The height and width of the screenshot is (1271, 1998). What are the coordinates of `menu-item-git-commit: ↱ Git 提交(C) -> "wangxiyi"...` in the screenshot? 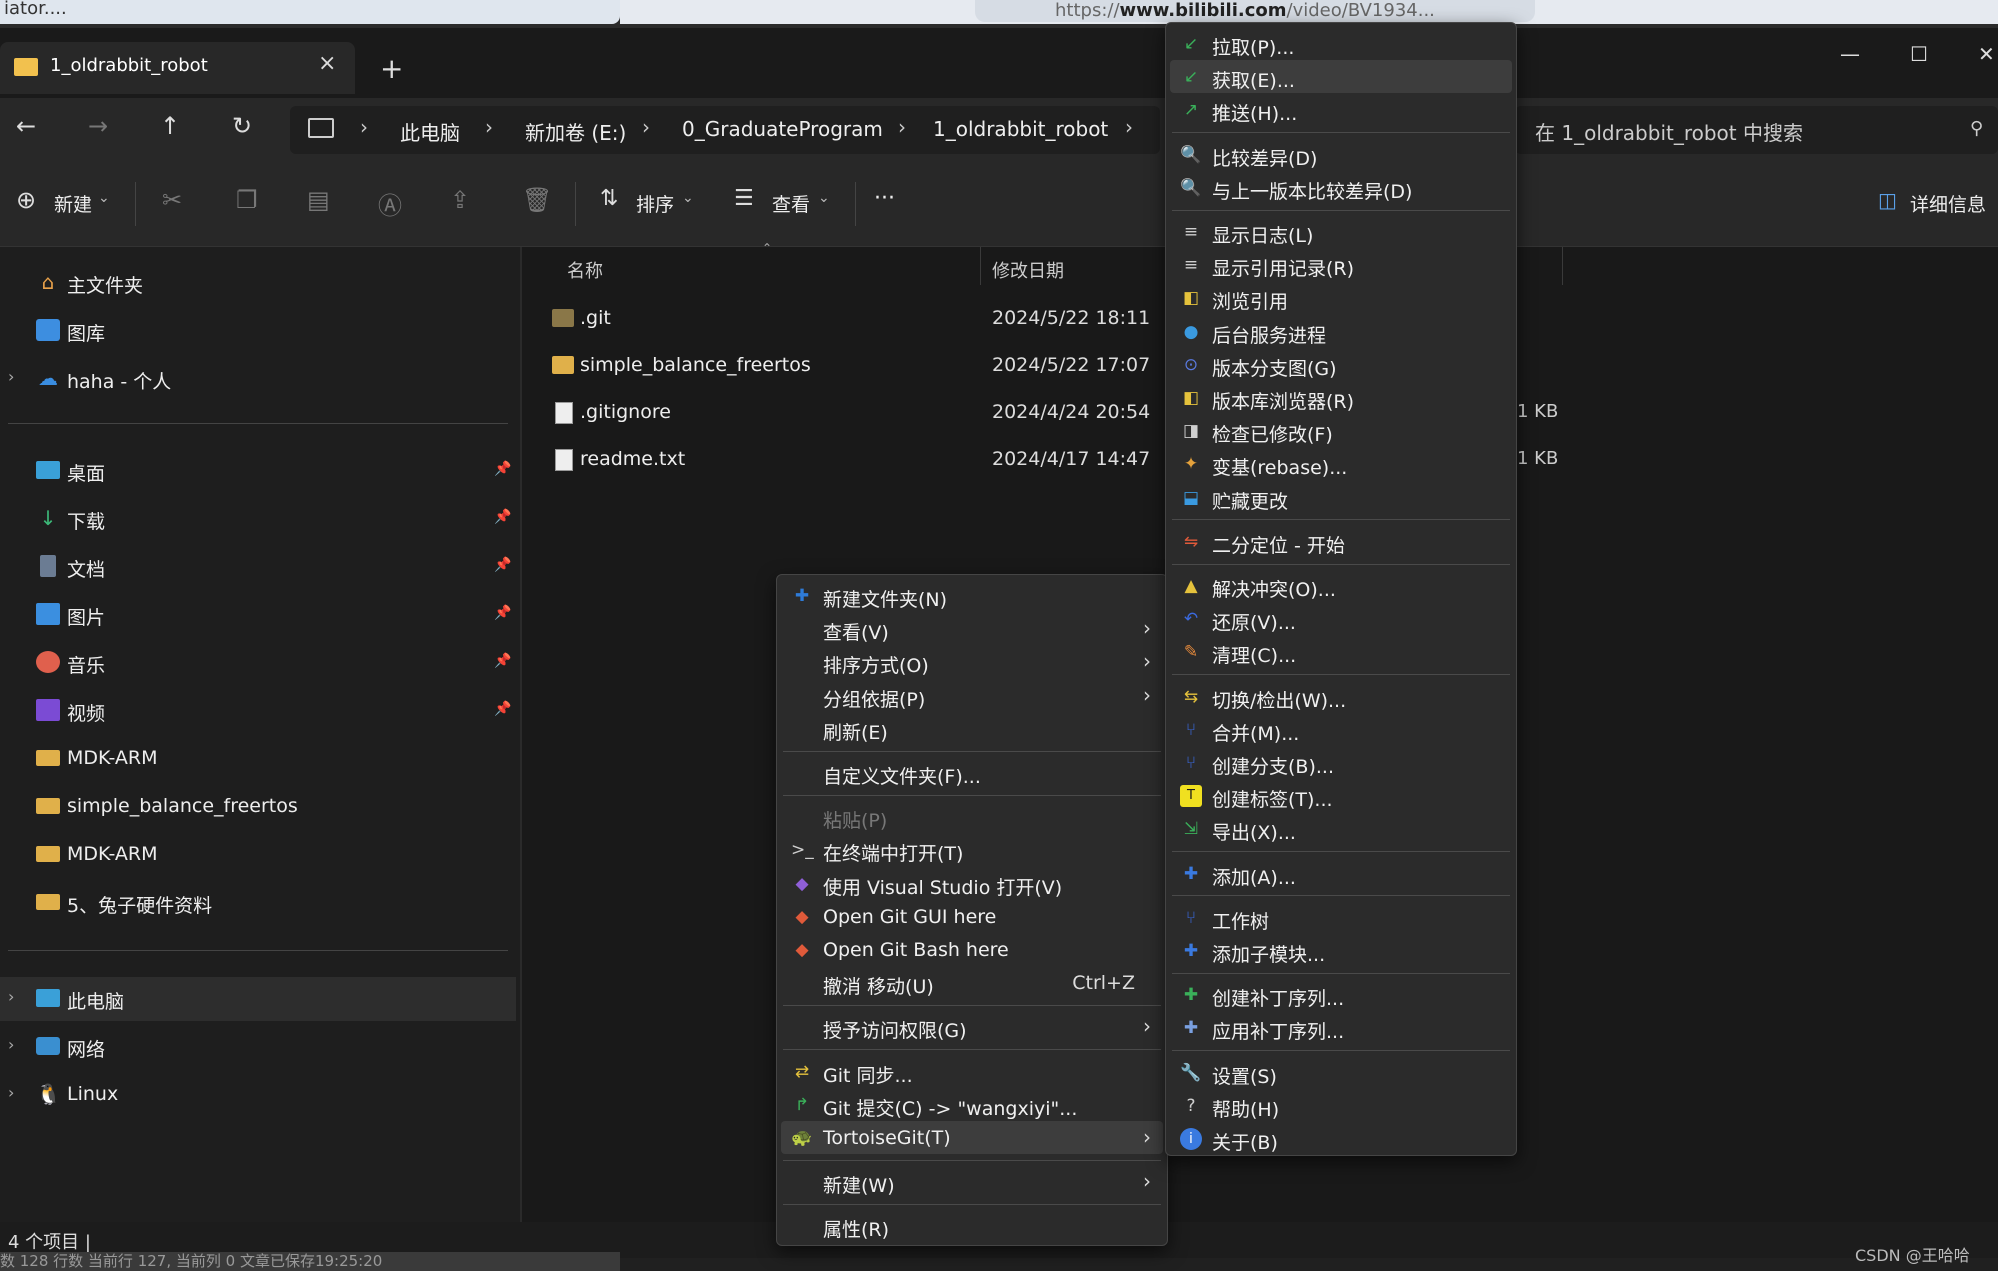 It's located at (972, 1104).